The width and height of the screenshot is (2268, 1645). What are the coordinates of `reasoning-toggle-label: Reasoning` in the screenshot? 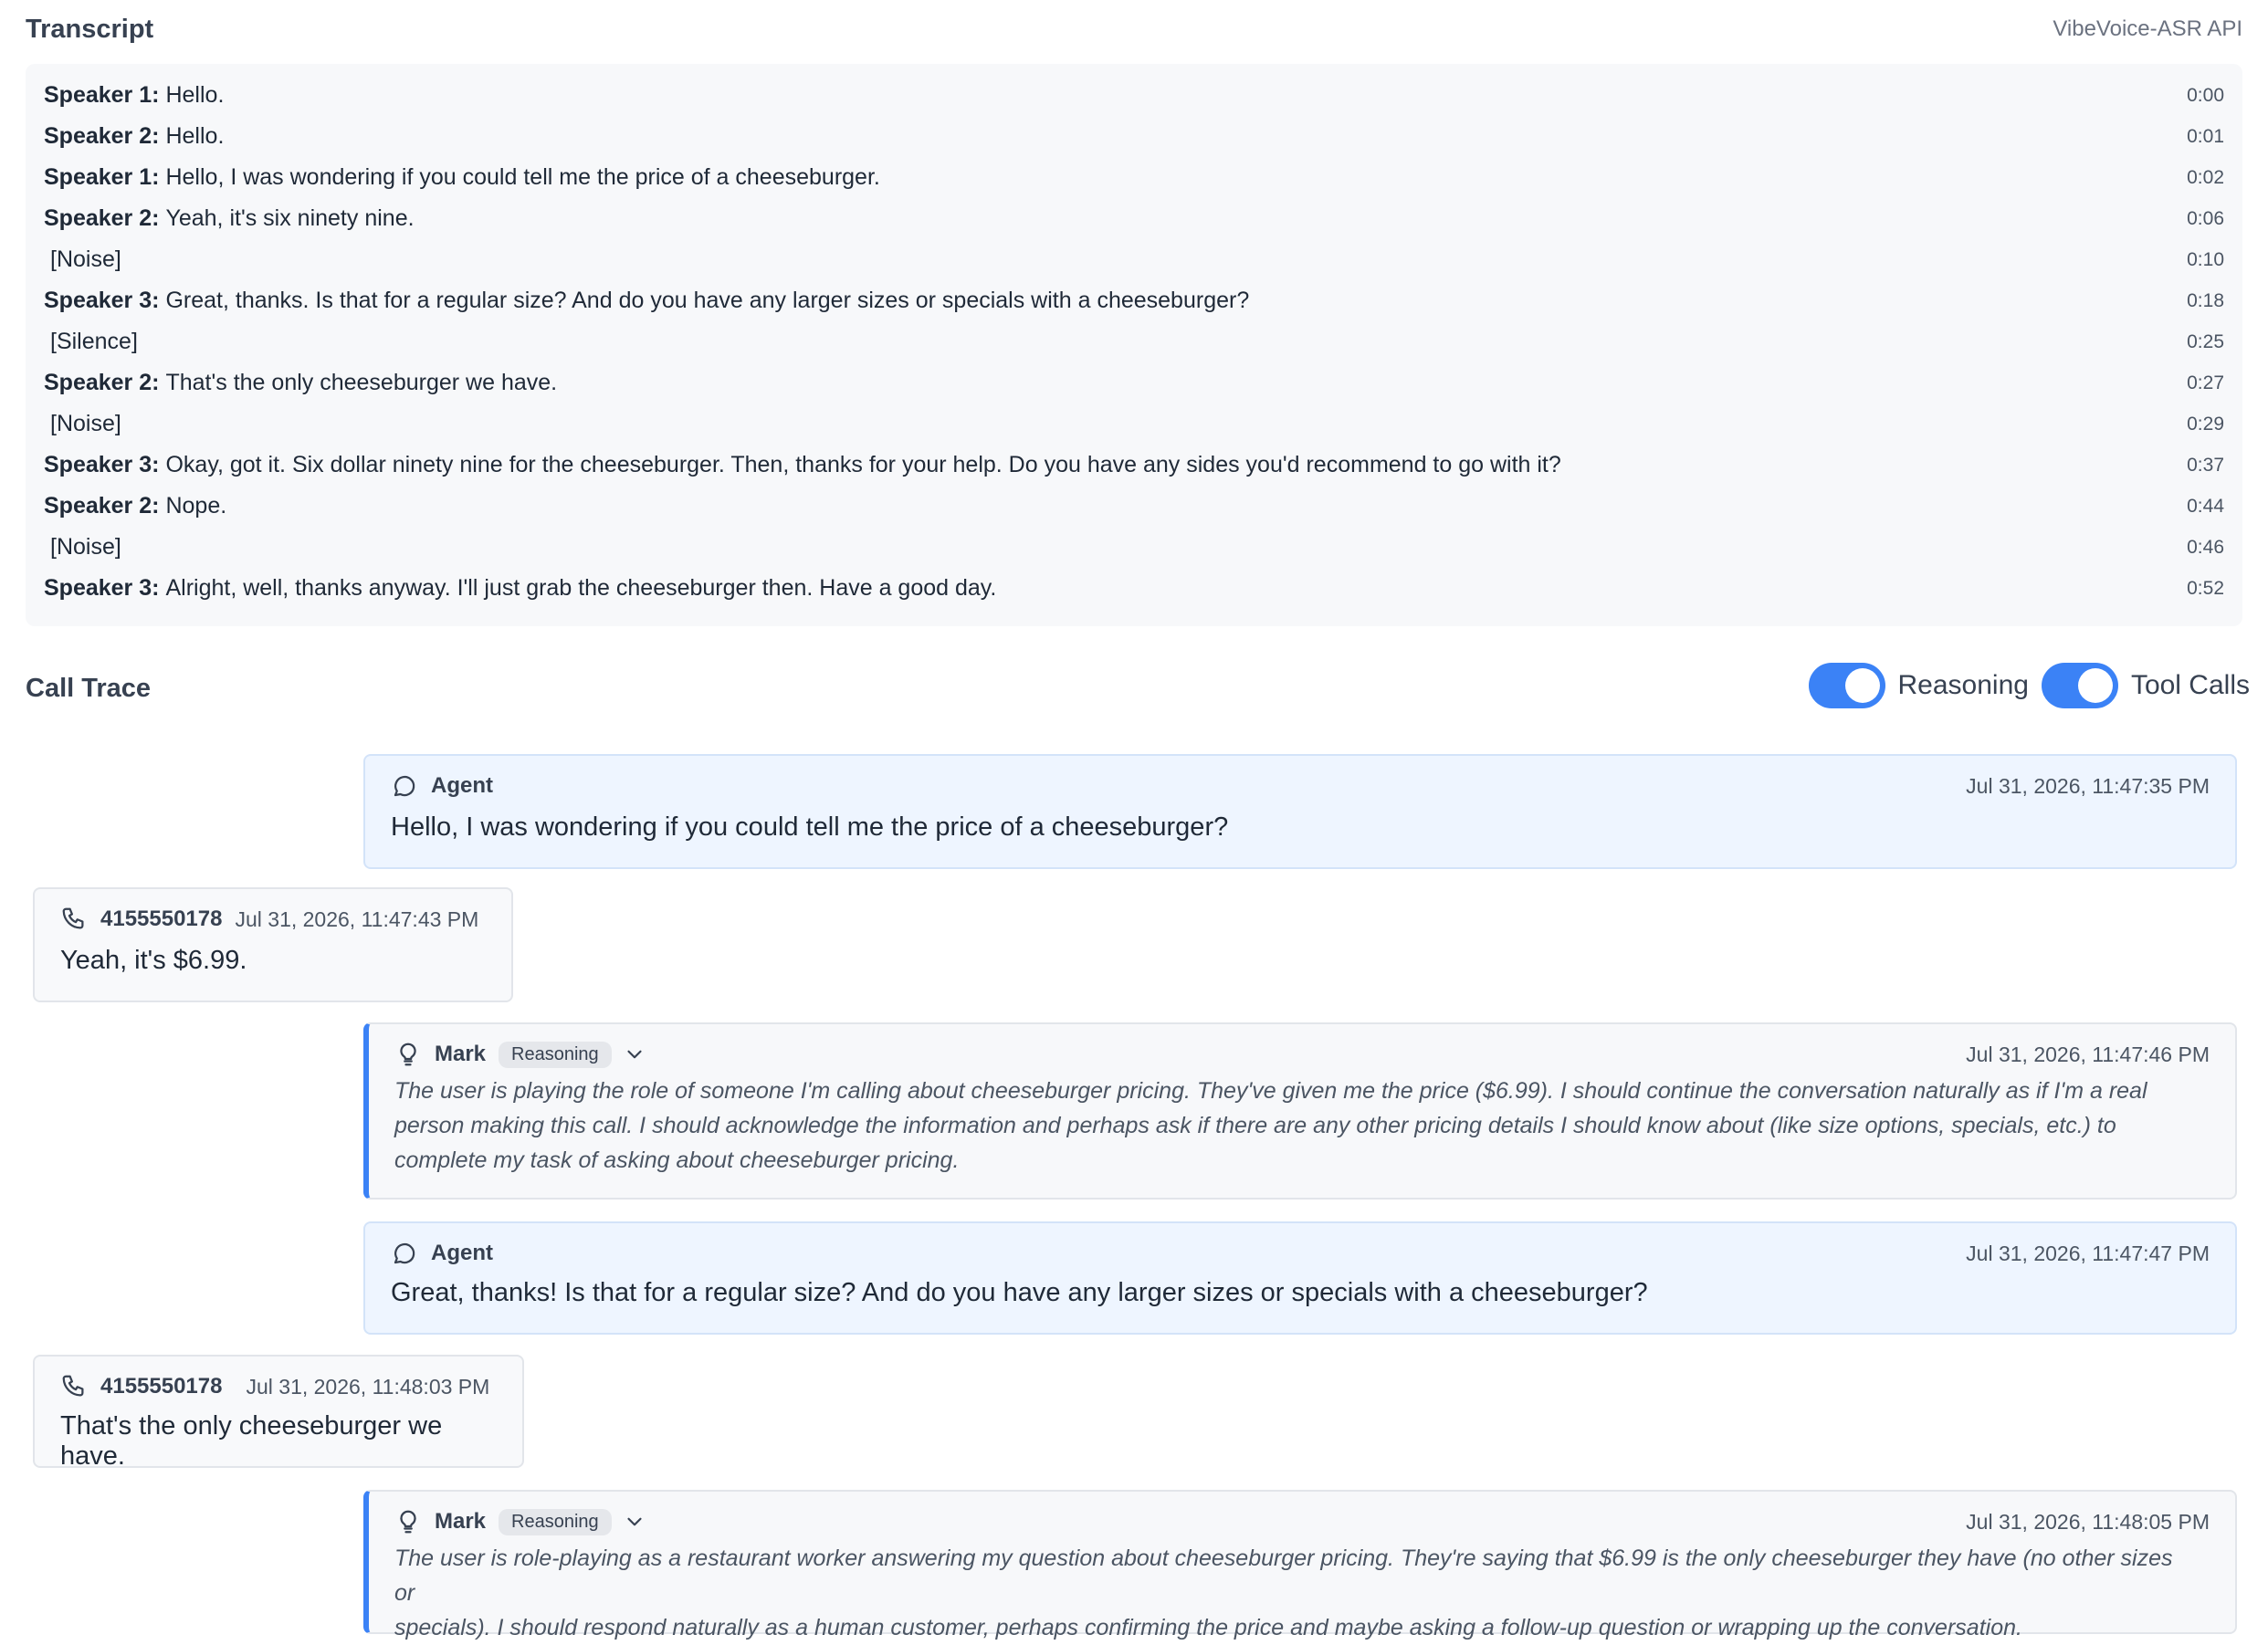 It's located at (1963, 685).